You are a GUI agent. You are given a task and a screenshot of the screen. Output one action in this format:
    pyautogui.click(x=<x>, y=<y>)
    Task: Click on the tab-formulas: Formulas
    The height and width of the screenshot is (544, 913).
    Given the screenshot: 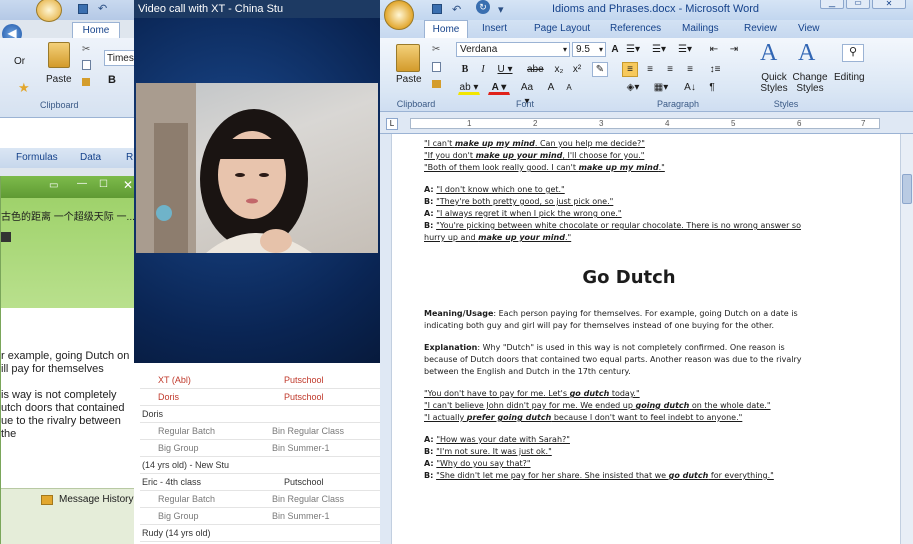 What is the action you would take?
    pyautogui.click(x=37, y=158)
    